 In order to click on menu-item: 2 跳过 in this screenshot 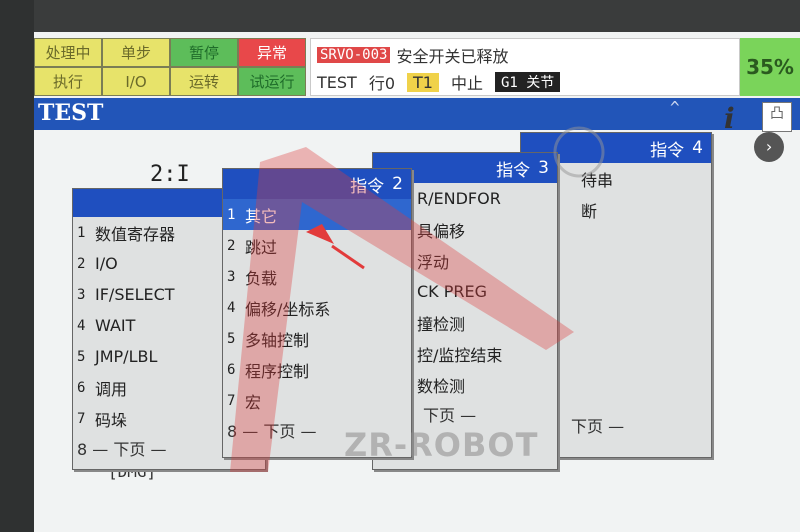, I will do `click(317, 245)`.